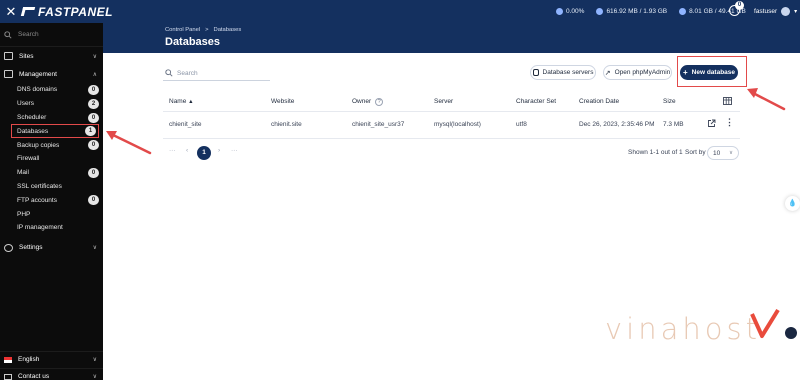 Image resolution: width=800 pixels, height=380 pixels. What do you see at coordinates (28, 11) in the screenshot?
I see `logo-mark-icon` at bounding box center [28, 11].